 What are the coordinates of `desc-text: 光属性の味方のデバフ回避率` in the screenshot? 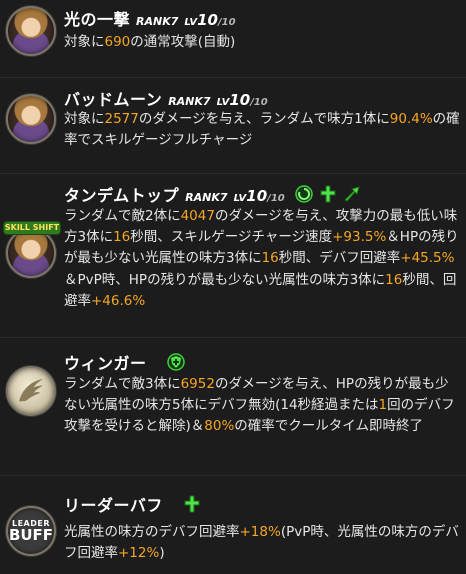 It's located at (152, 532).